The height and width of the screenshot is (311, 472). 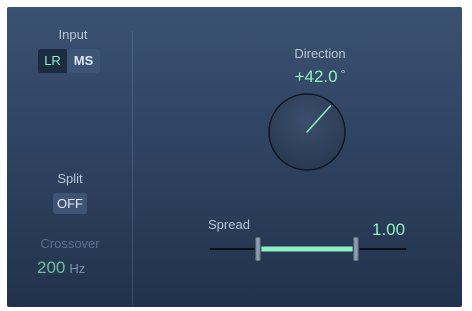 I want to click on slider-right-handle, so click(x=356, y=249).